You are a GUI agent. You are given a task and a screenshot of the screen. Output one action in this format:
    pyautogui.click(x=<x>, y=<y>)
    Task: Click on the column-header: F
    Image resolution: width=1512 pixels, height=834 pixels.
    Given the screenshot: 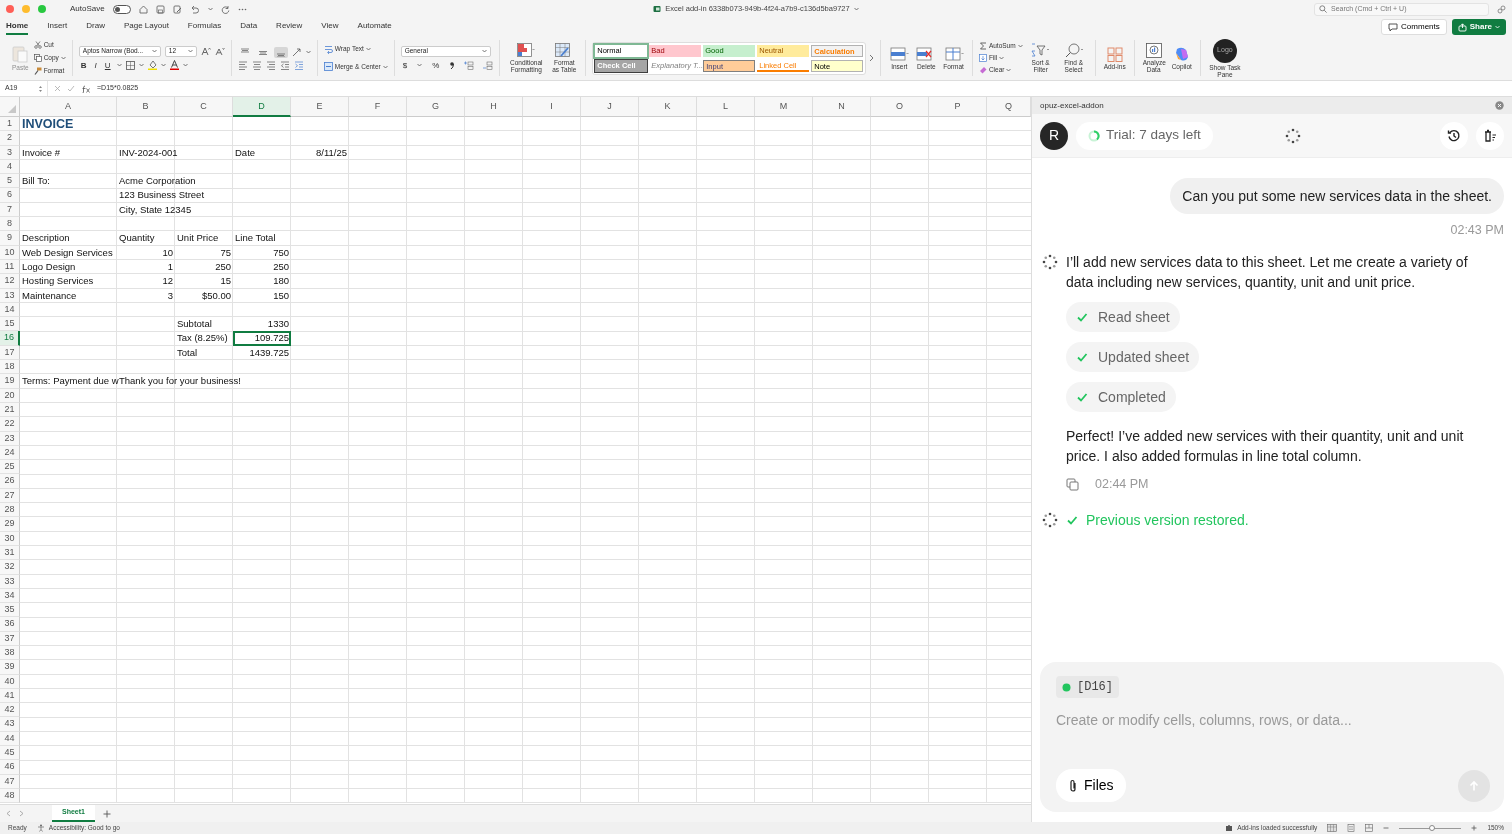 What is the action you would take?
    pyautogui.click(x=378, y=107)
    